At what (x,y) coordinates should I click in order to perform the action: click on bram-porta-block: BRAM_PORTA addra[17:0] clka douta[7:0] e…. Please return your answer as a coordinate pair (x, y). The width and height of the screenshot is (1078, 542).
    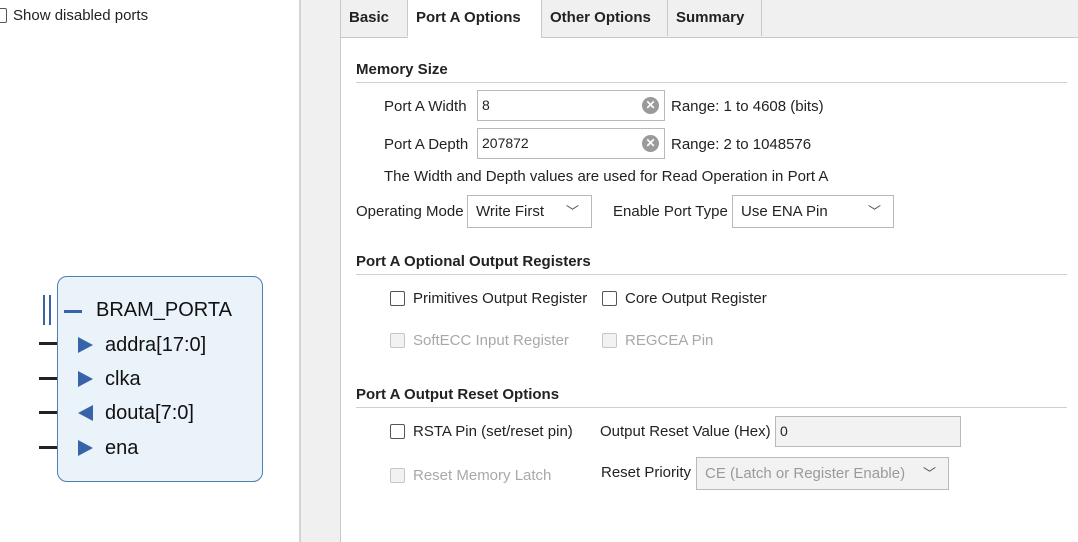
    Looking at the image, I should click on (160, 379).